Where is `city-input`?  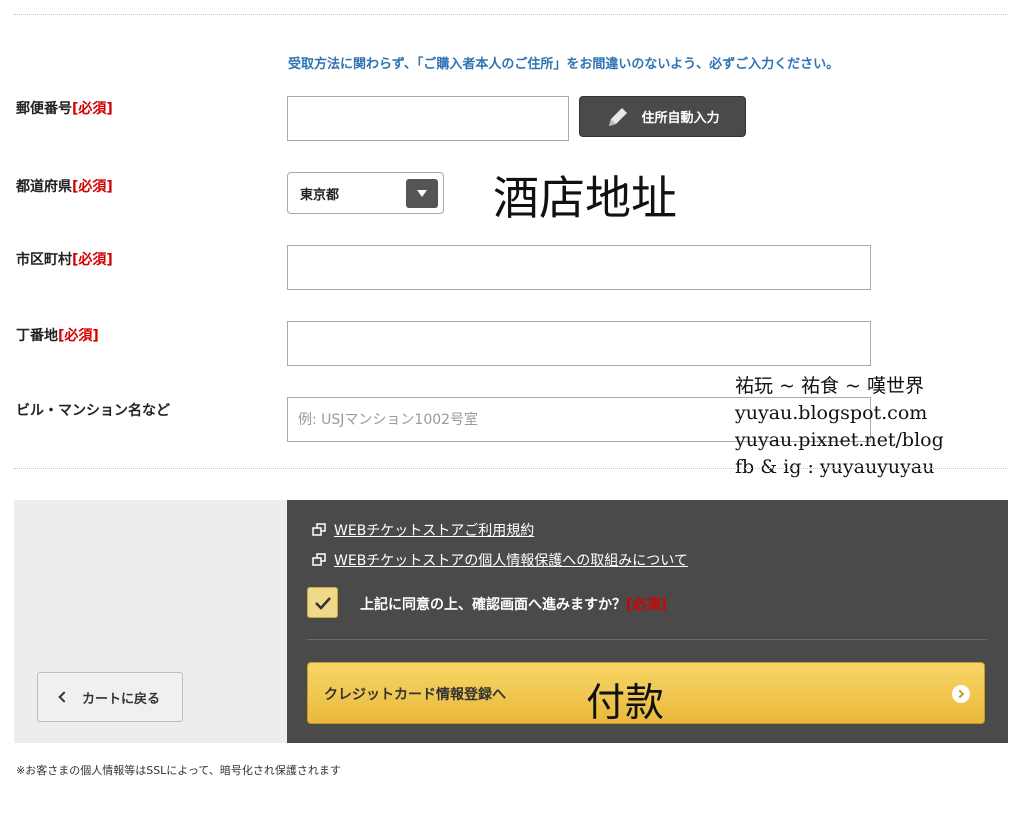 city-input is located at coordinates (579, 267).